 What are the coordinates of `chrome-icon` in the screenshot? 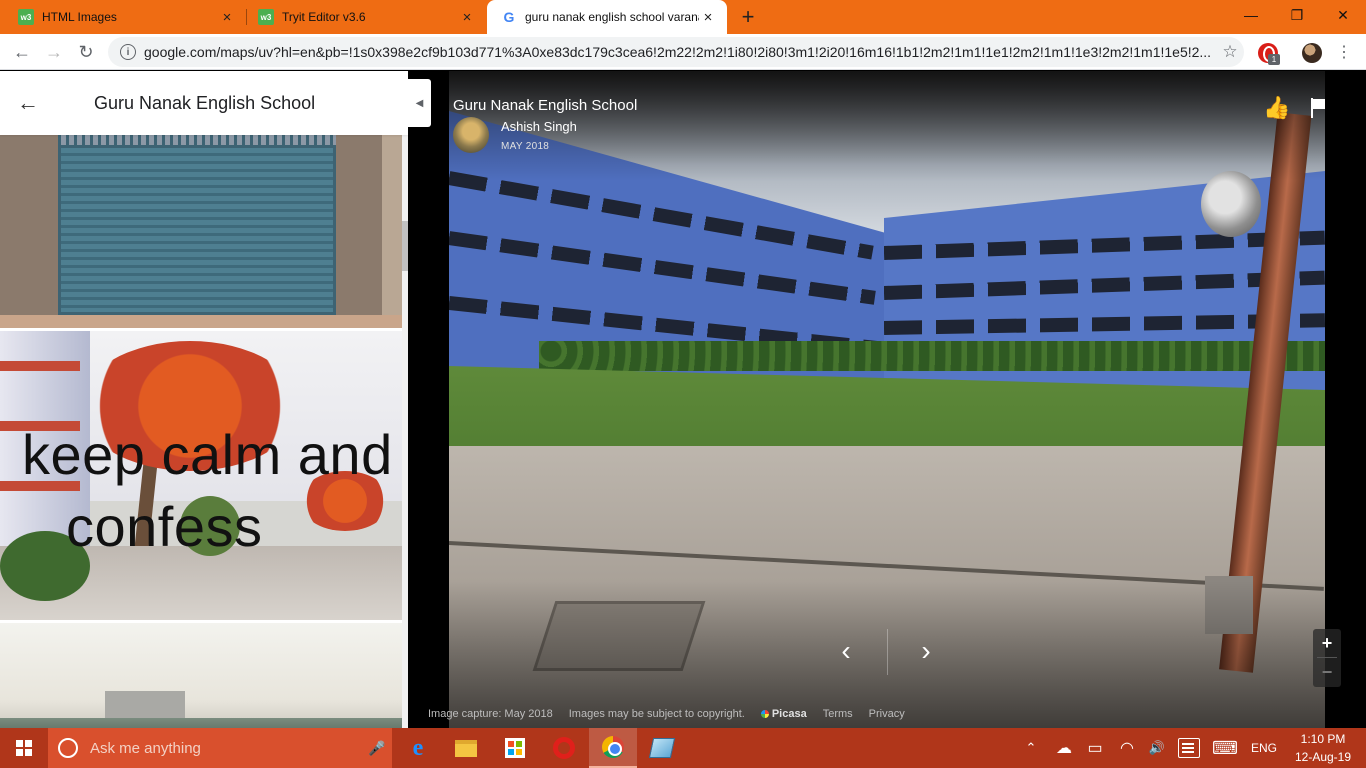 It's located at (613, 747).